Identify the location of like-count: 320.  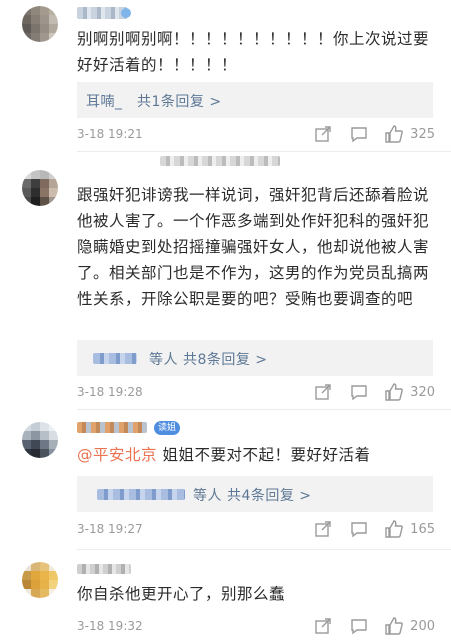
(422, 392).